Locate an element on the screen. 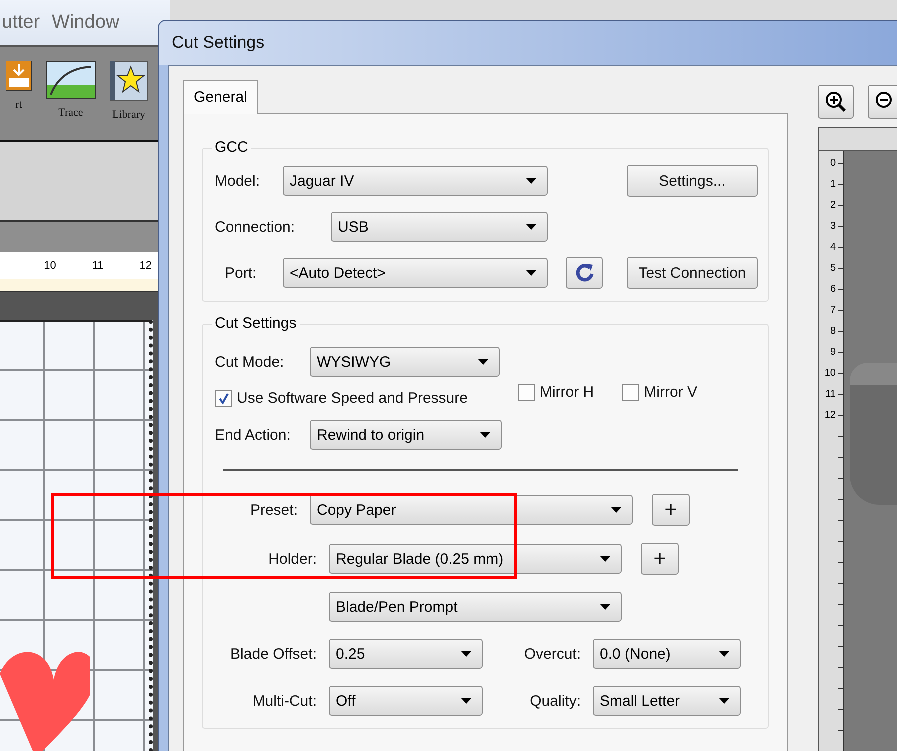 Image resolution: width=897 pixels, height=751 pixels. field-label: Overcut: is located at coordinates (552, 654).